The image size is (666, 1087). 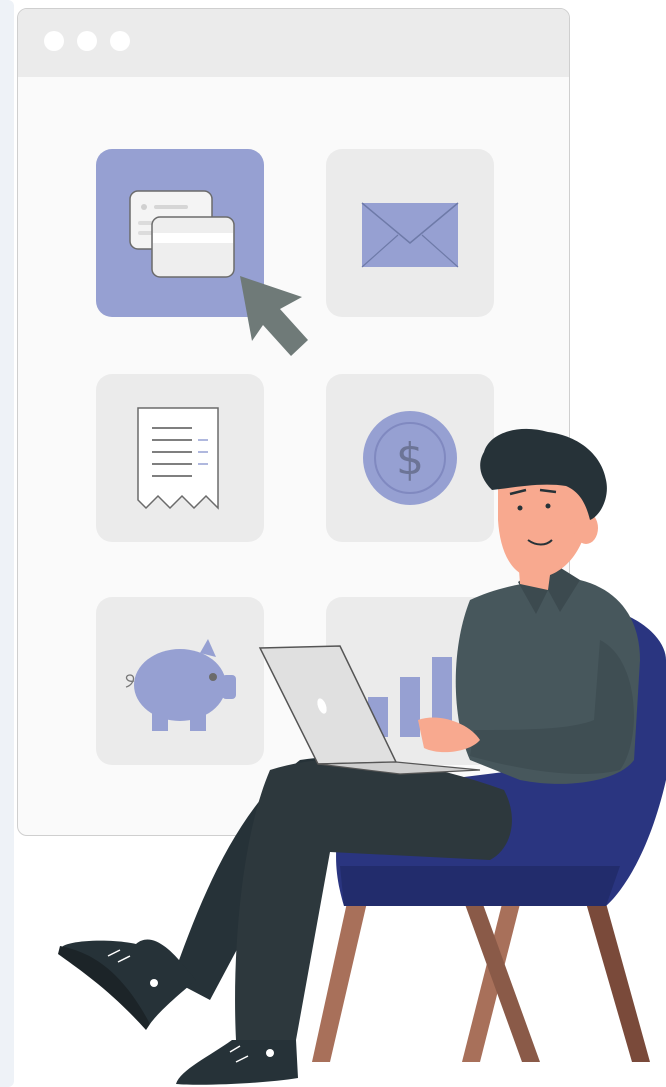 I want to click on tile-coin: $, so click(x=410, y=458).